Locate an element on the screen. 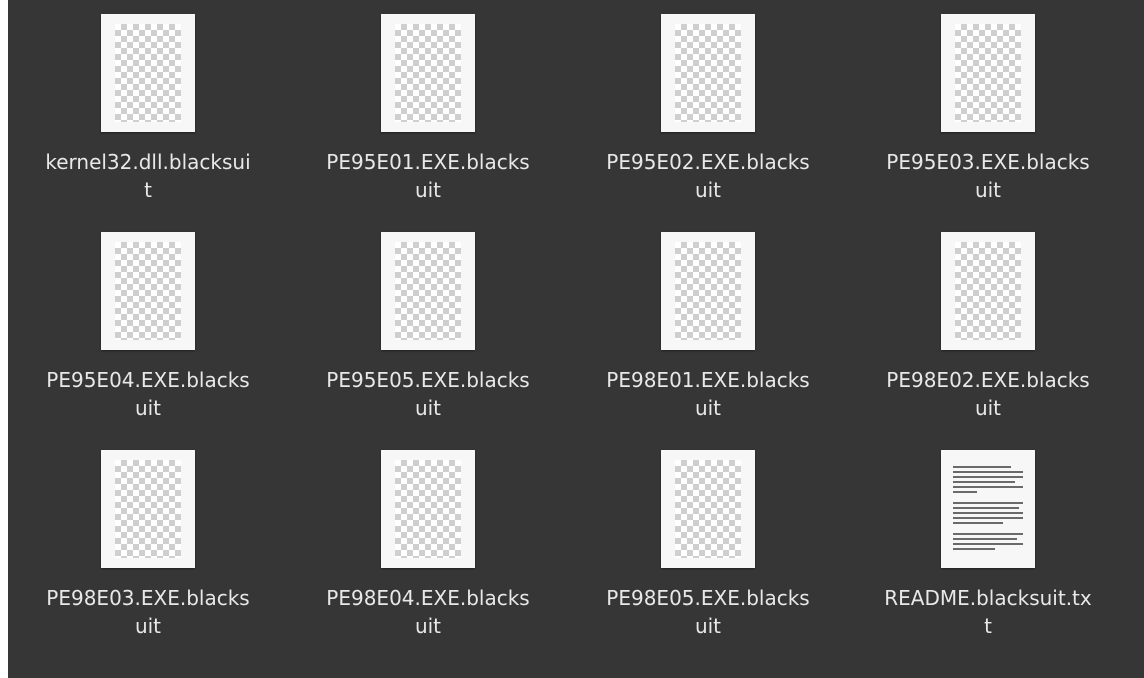  file-item-kernel32: kernel32.dll.blacksui t is located at coordinates (148, 109).